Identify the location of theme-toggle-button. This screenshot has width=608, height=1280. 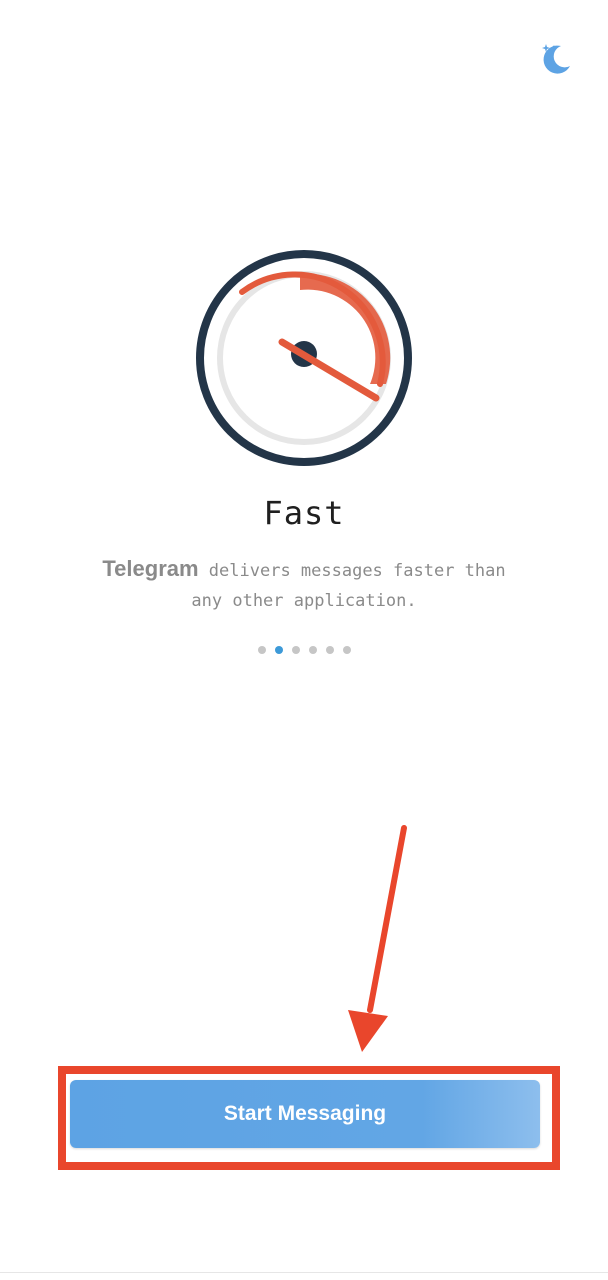
(556, 58).